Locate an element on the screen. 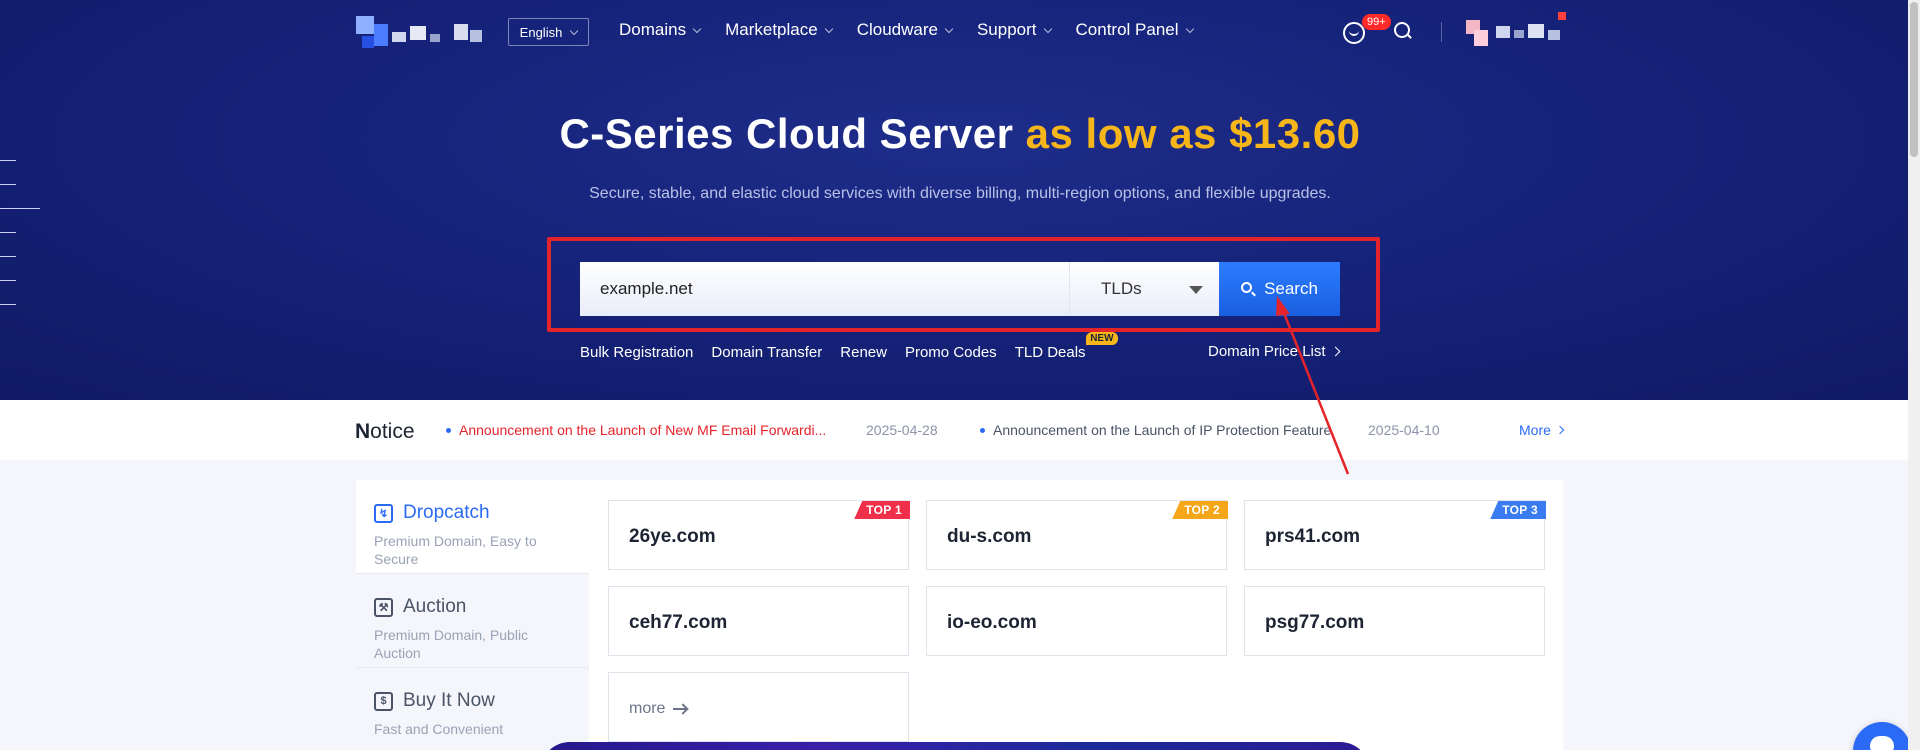  dollar-icon: $ is located at coordinates (383, 701).